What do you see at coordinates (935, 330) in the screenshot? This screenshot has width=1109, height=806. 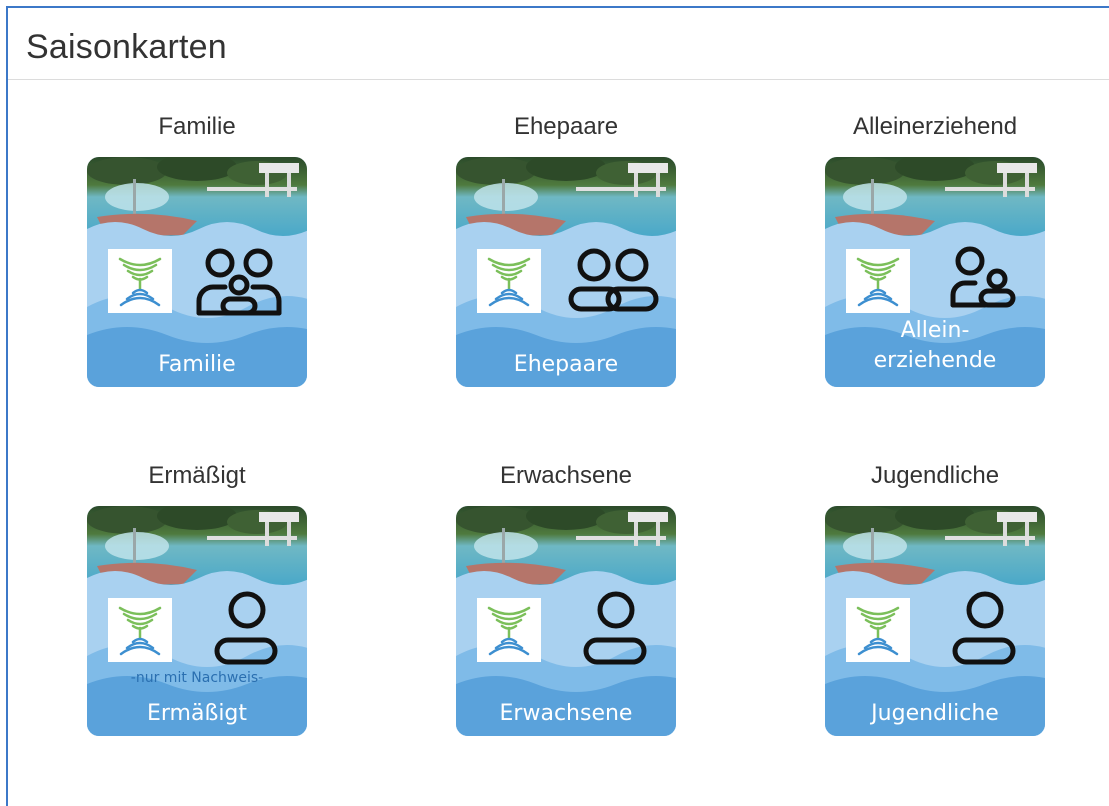 I see `ticket-label: Allein-` at bounding box center [935, 330].